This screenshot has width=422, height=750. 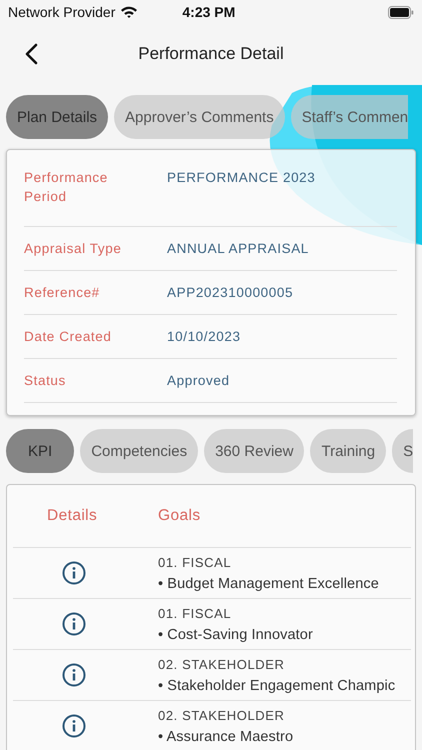 I want to click on field-value: Approved, so click(x=199, y=381).